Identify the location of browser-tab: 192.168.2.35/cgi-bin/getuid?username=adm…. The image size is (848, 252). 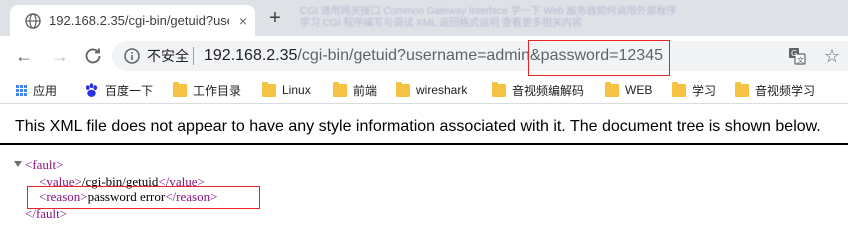
(132, 20).